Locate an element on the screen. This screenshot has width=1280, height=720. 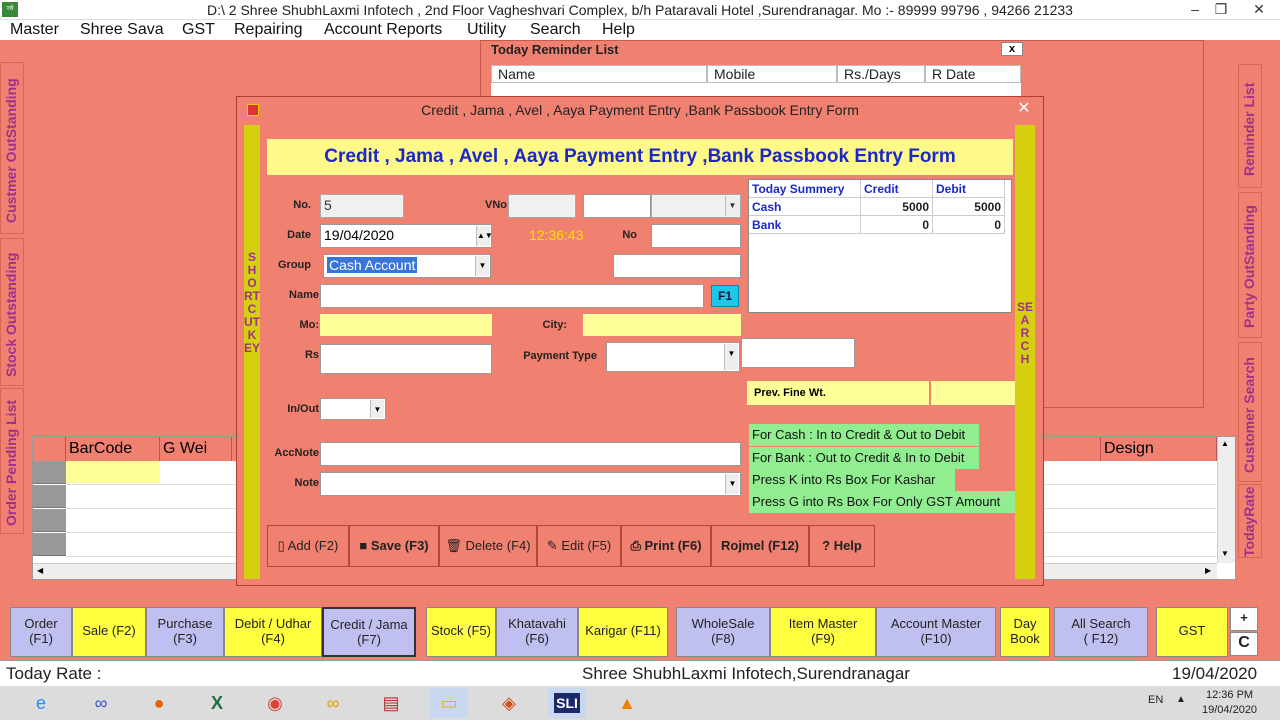
menu-master: Master is located at coordinates (34, 30).